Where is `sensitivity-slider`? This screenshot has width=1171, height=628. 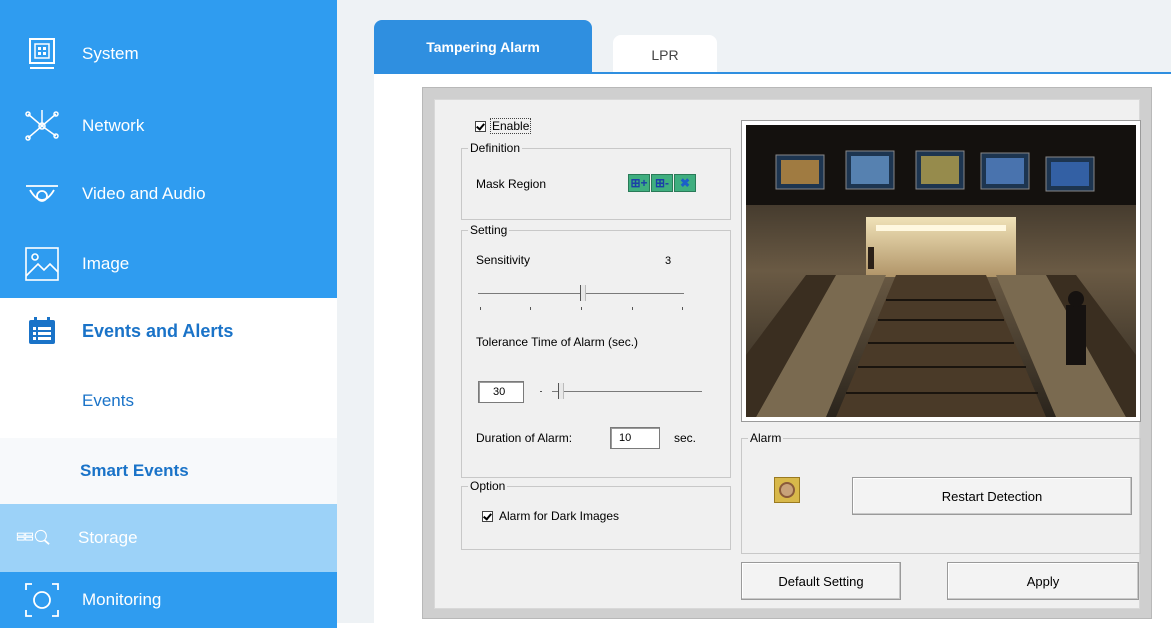
sensitivity-slider is located at coordinates (581, 298).